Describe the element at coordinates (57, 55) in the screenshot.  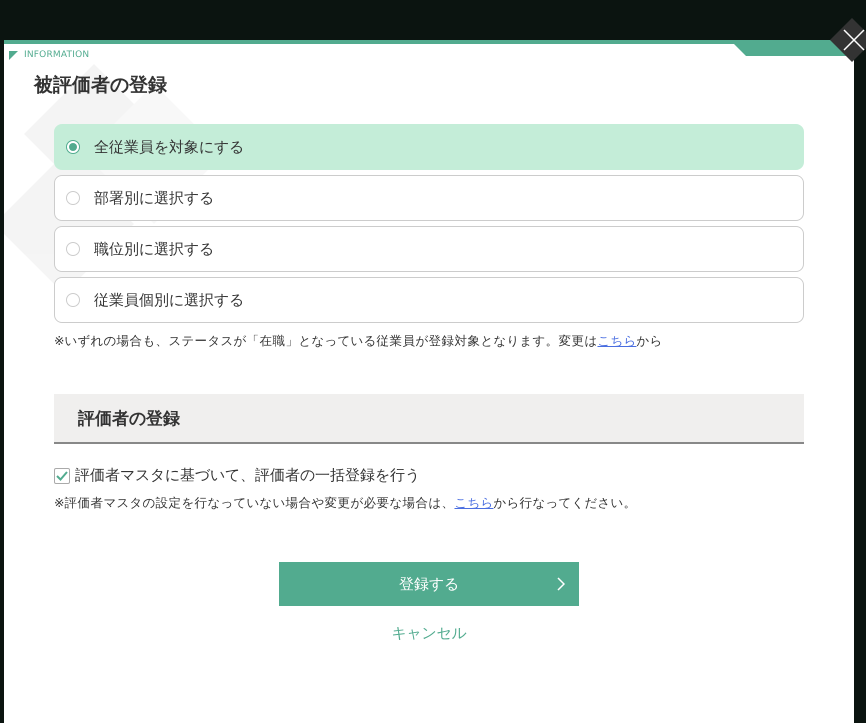
I see `information-label: INFORMATION` at that location.